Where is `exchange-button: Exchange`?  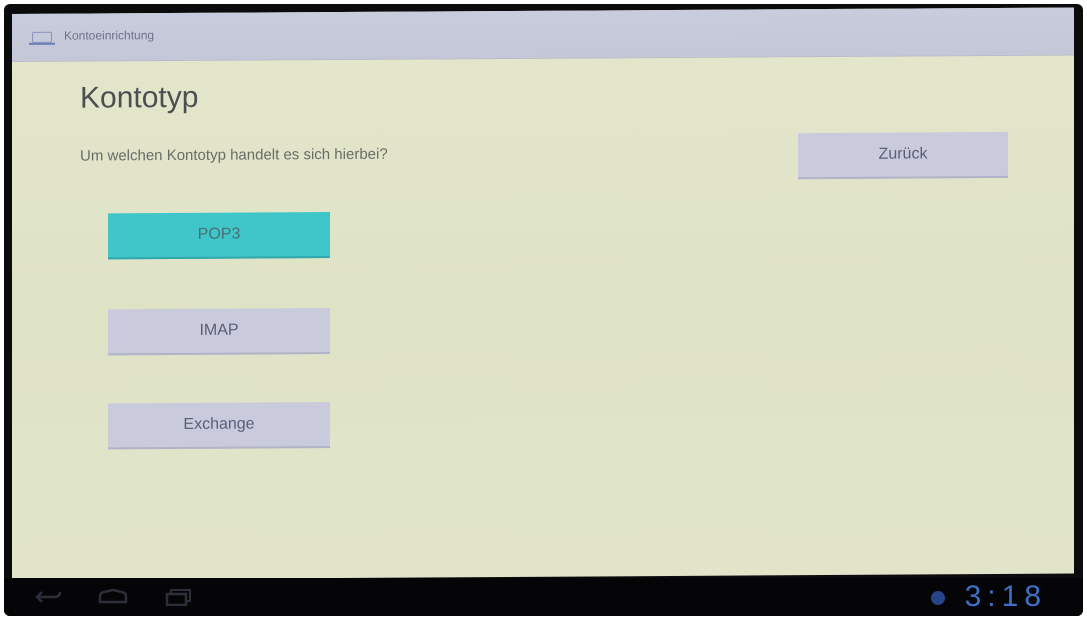 exchange-button: Exchange is located at coordinates (219, 426).